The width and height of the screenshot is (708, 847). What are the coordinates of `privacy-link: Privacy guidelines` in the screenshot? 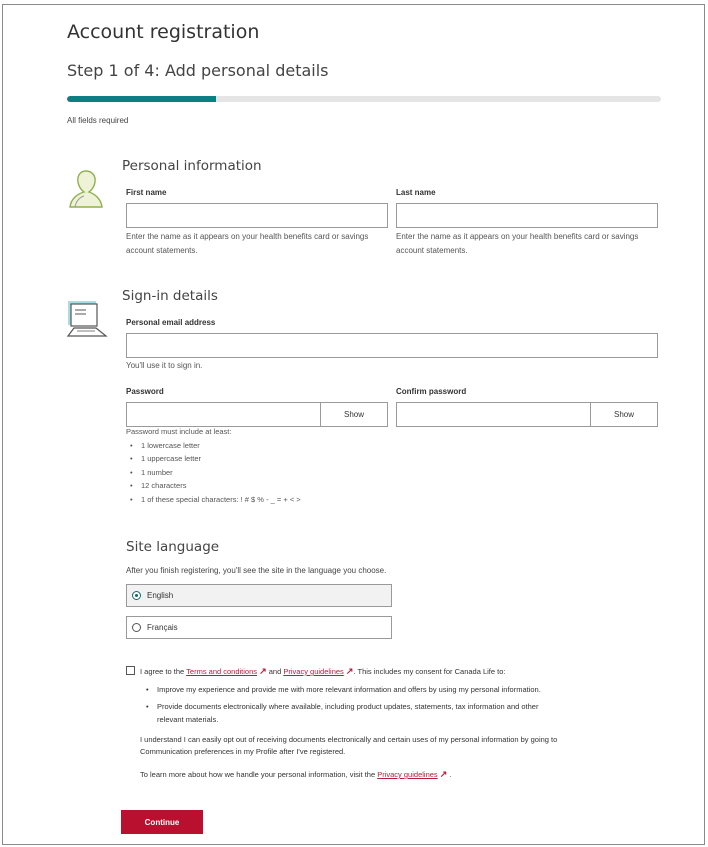 It's located at (313, 671).